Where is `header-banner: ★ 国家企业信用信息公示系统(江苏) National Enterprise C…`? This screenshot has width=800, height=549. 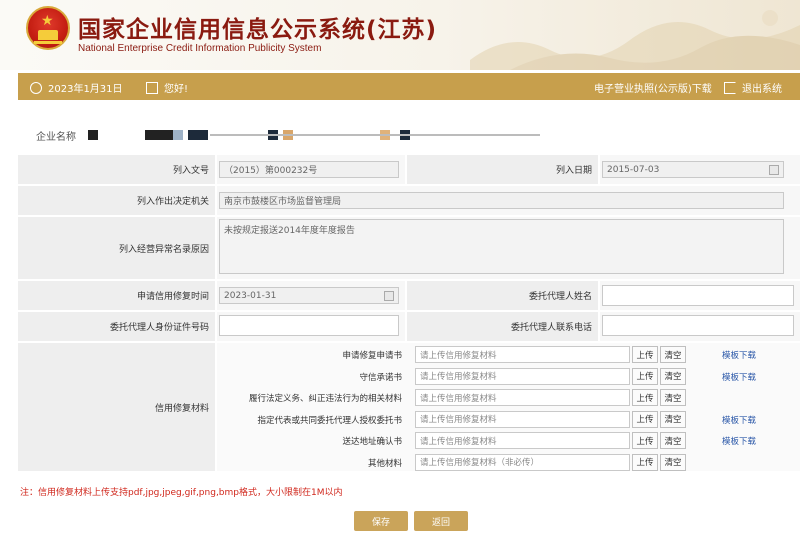 header-banner: ★ 国家企业信用信息公示系统(江苏) National Enterprise C… is located at coordinates (400, 35).